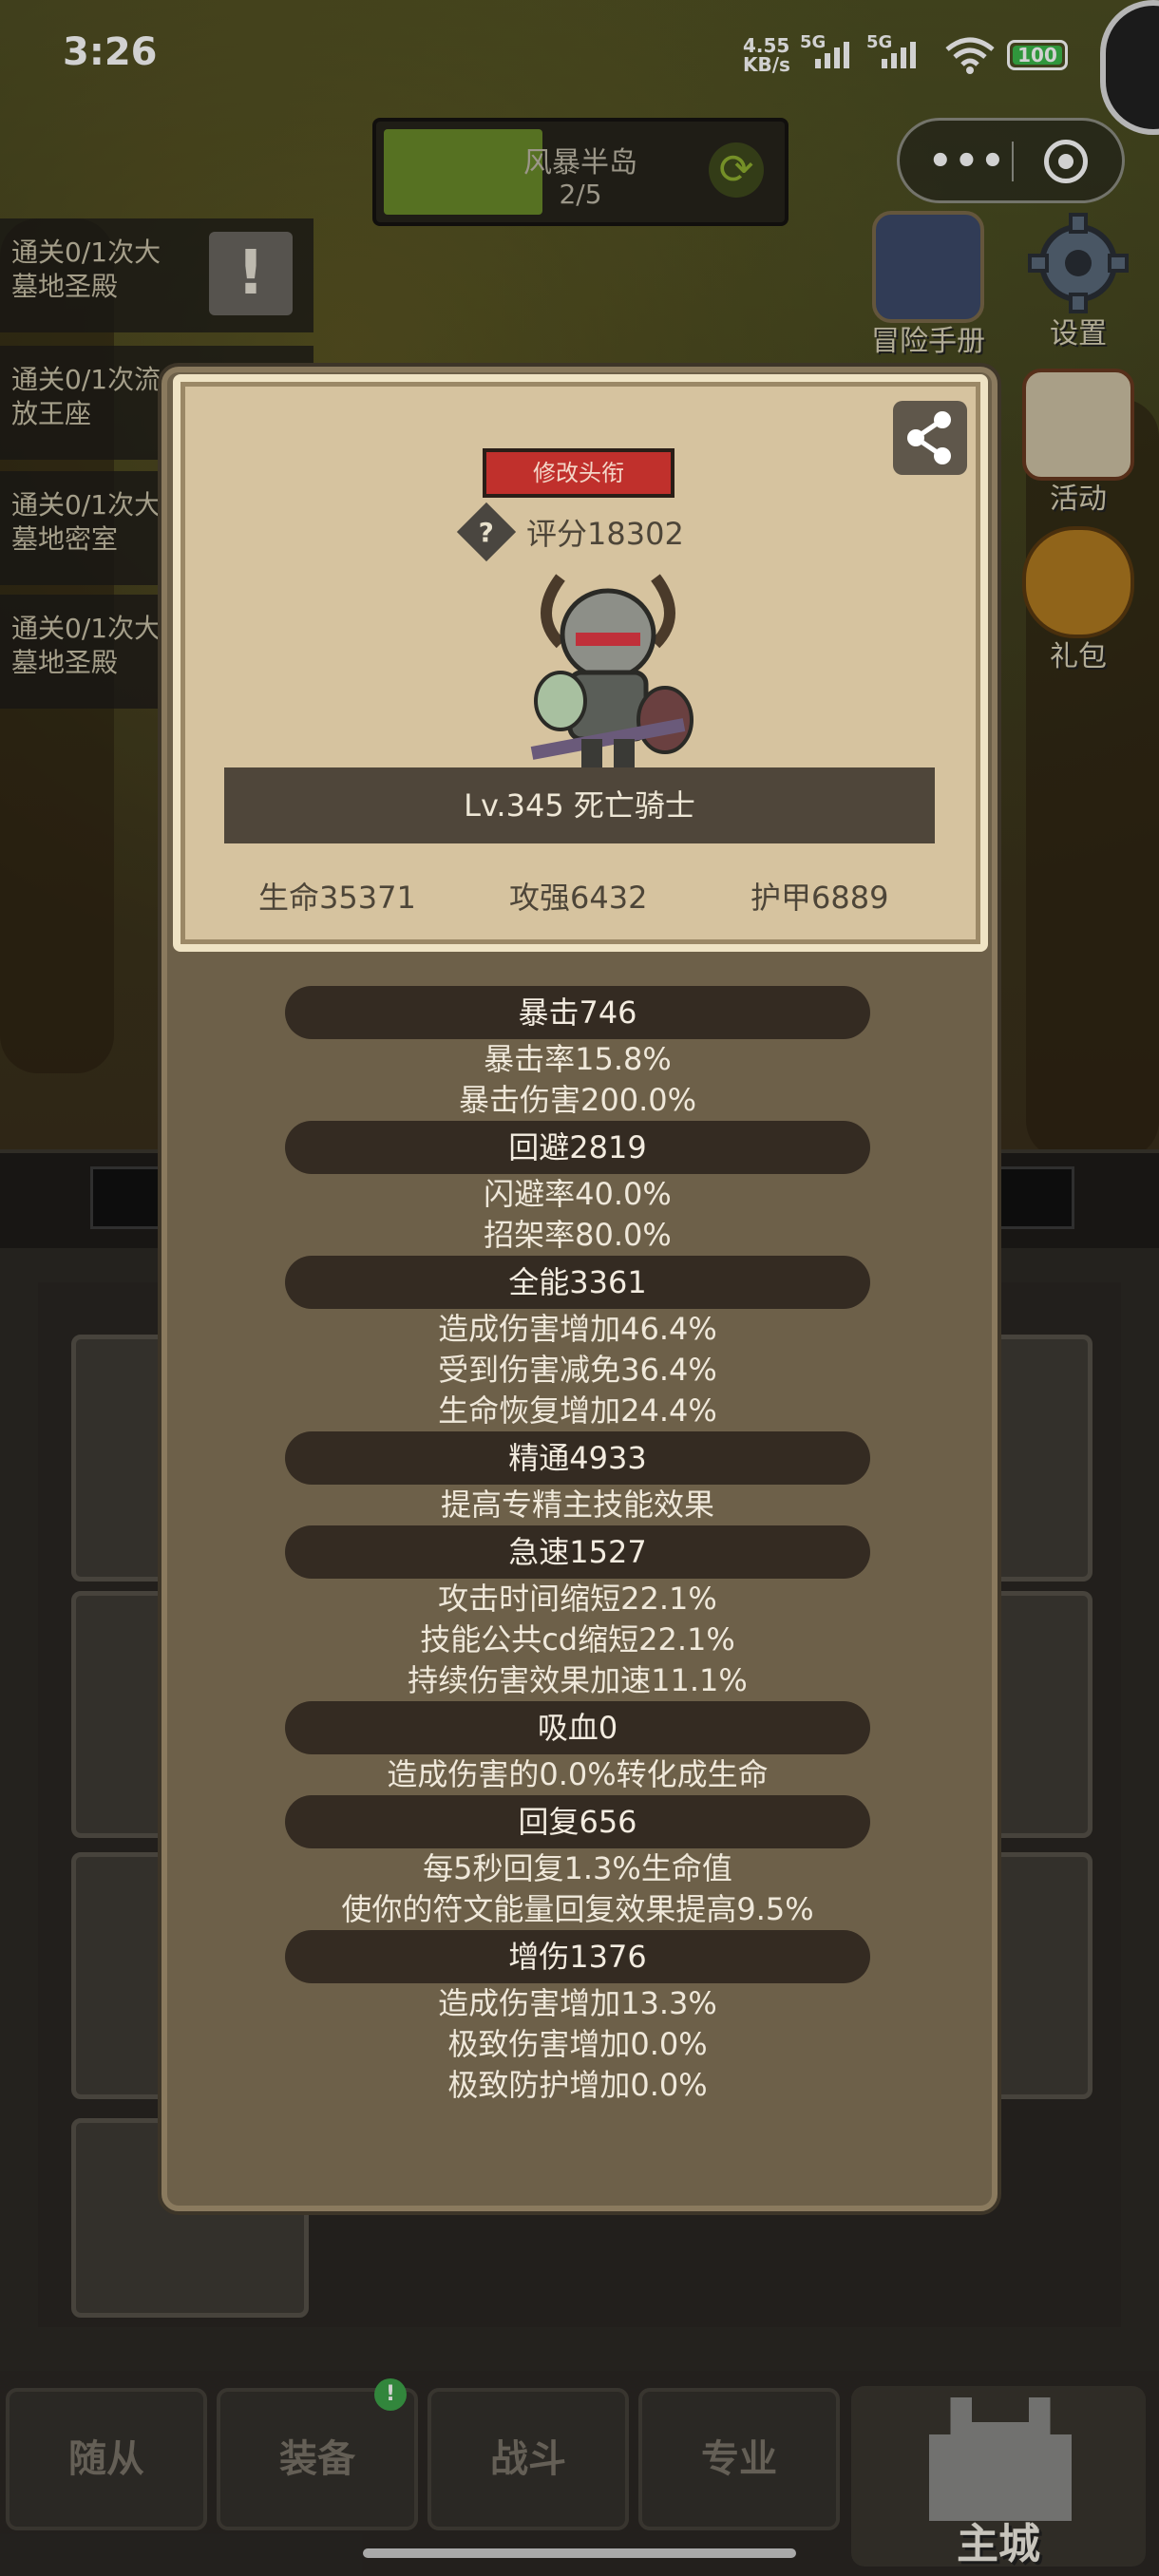 This screenshot has height=2576, width=1159. I want to click on level-name-bar: Lv.345 死亡骑士, so click(579, 805).